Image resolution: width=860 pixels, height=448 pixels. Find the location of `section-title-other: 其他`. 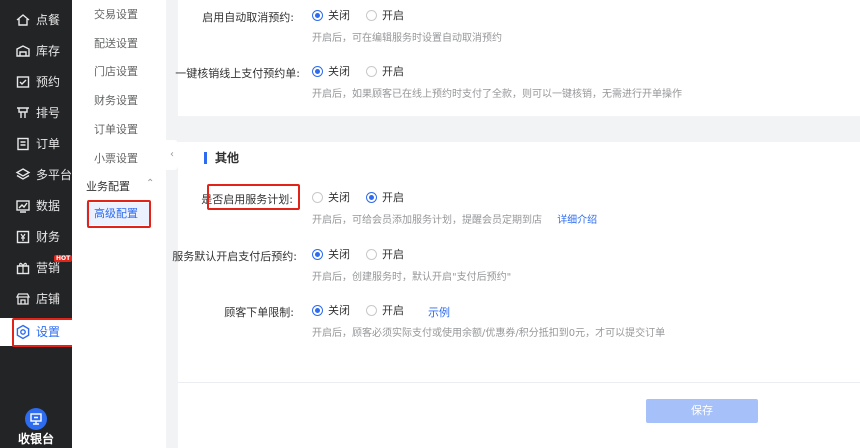

section-title-other: 其他 is located at coordinates (221, 158).